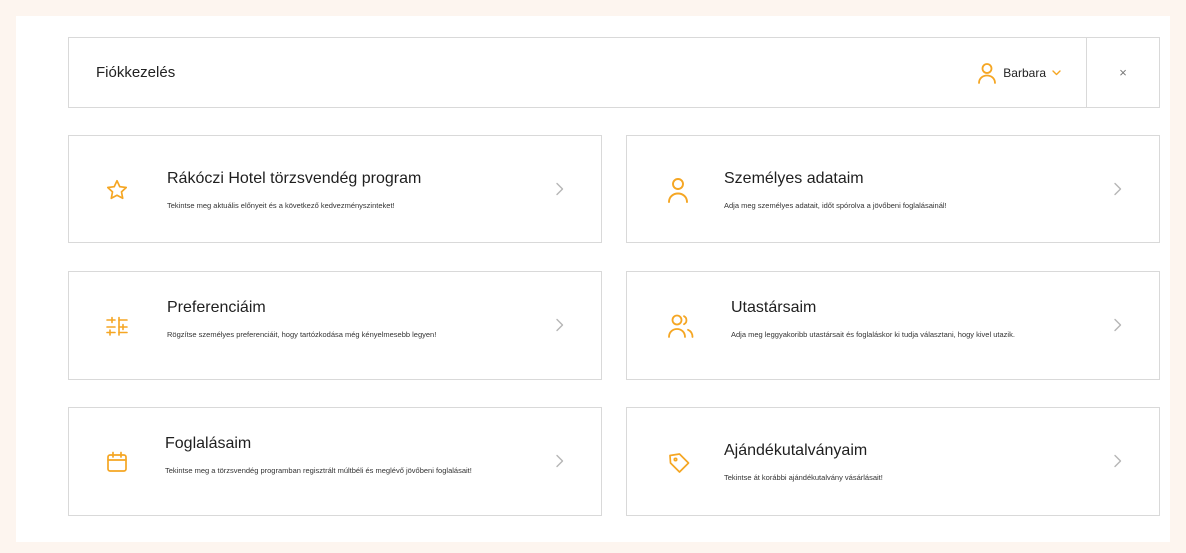  Describe the element at coordinates (681, 326) in the screenshot. I see `users-icon` at that location.